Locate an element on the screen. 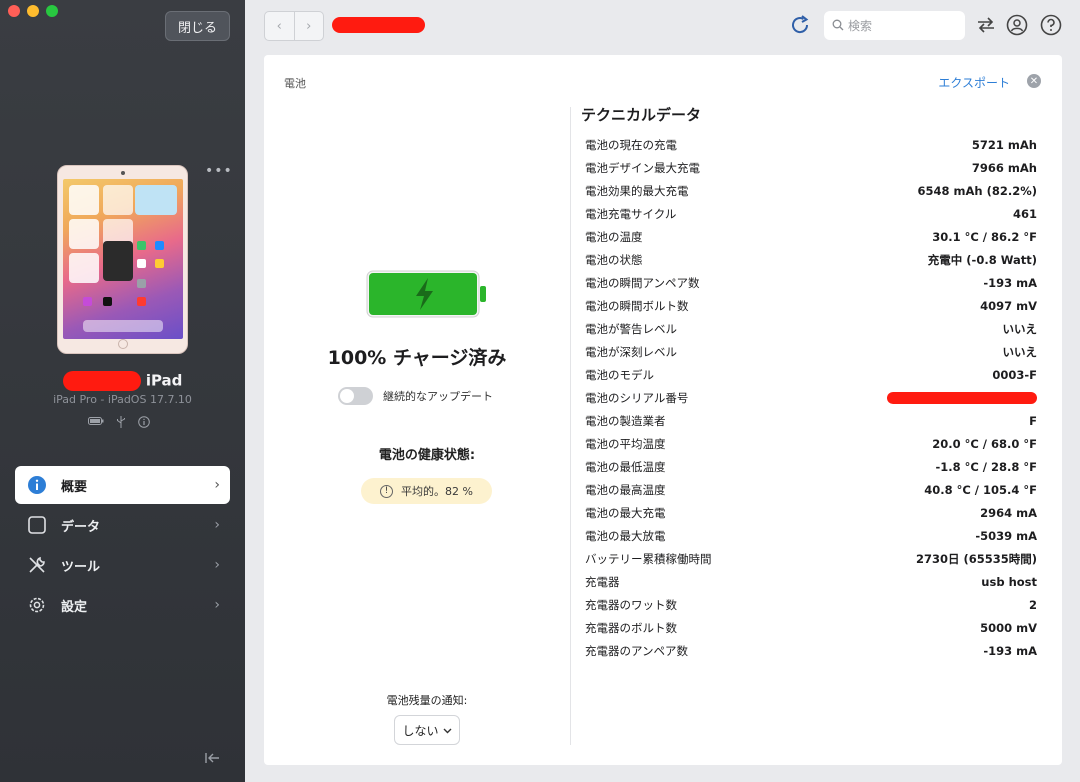 The width and height of the screenshot is (1080, 782). row-label: 電池のモデル is located at coordinates (619, 374).